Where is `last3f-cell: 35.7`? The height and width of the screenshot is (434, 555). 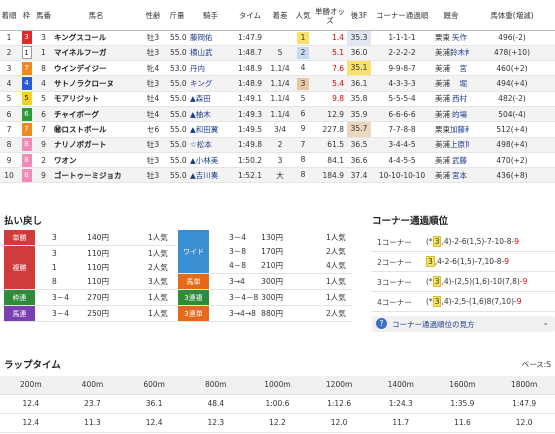 last3f-cell: 35.7 is located at coordinates (359, 129).